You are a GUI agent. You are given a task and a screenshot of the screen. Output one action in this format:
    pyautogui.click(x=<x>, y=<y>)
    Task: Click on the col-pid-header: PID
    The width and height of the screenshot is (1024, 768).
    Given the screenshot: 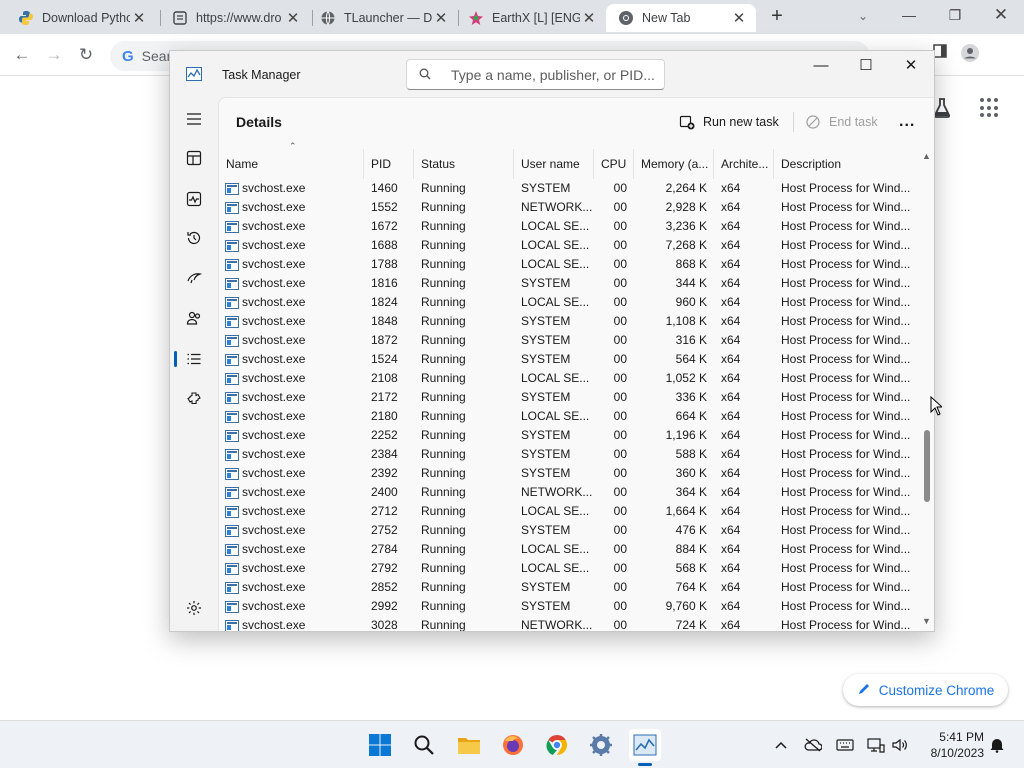 What is the action you would take?
    pyautogui.click(x=389, y=164)
    